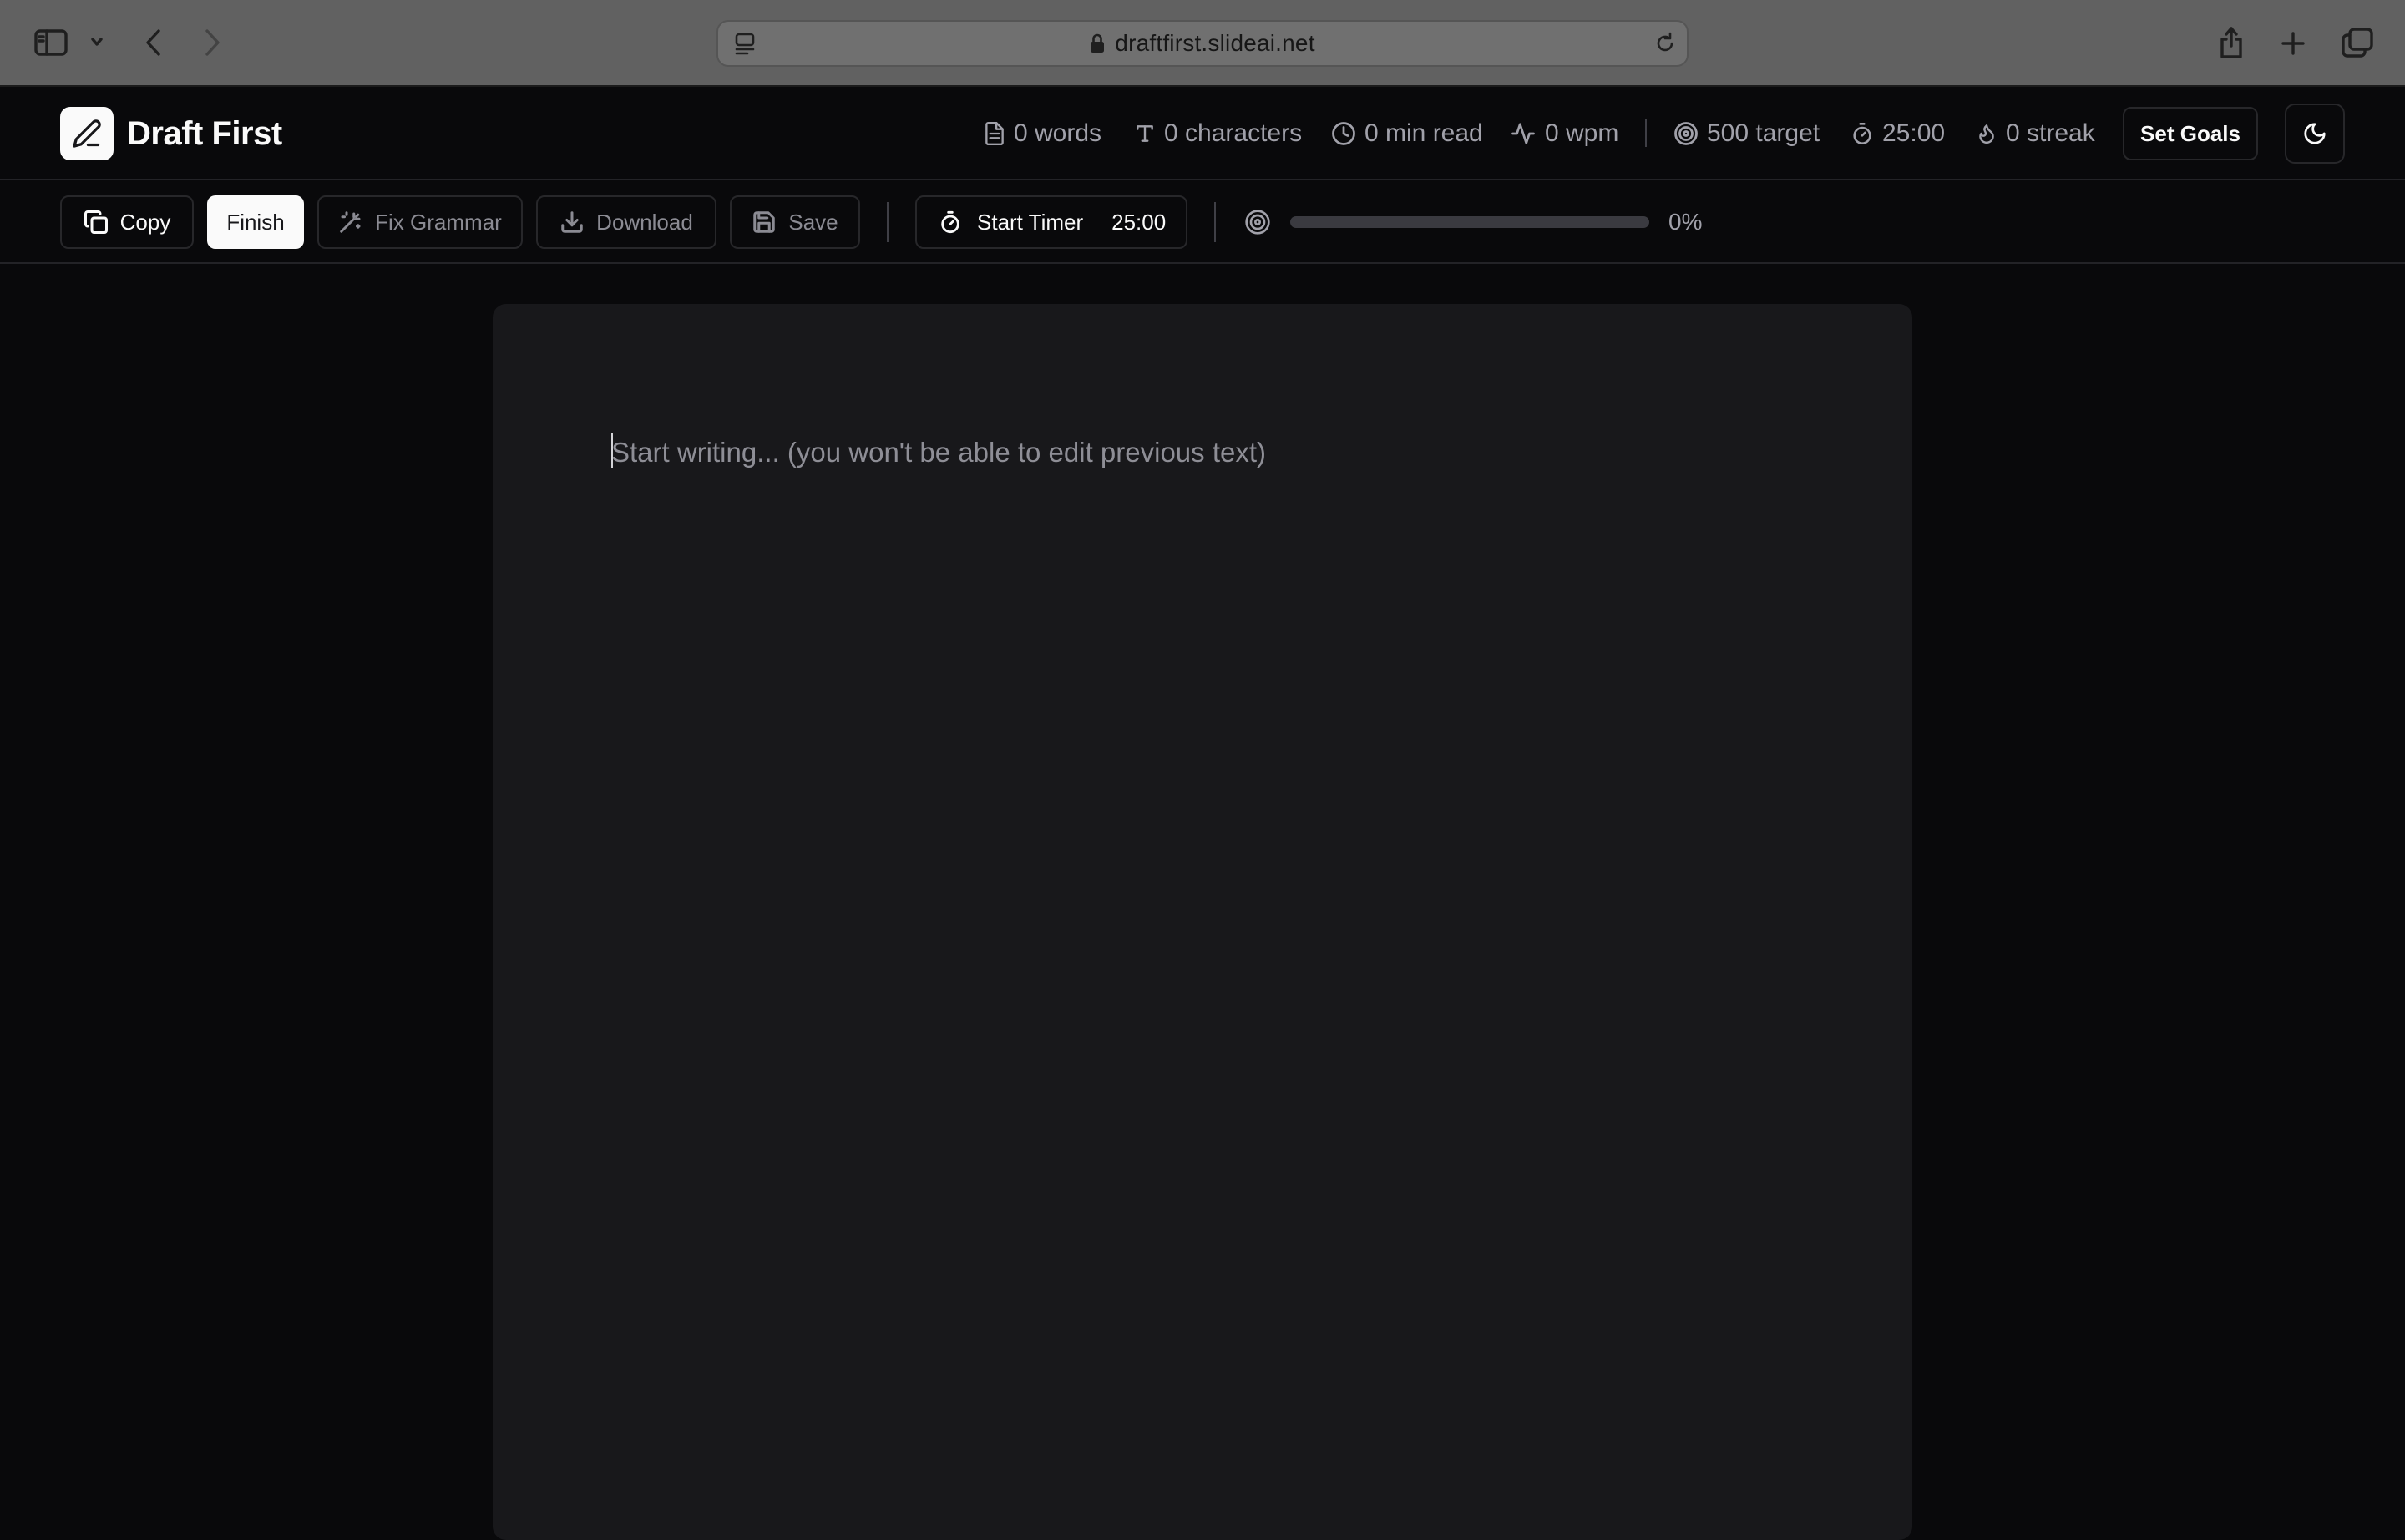  I want to click on copy-label: Copy, so click(145, 222).